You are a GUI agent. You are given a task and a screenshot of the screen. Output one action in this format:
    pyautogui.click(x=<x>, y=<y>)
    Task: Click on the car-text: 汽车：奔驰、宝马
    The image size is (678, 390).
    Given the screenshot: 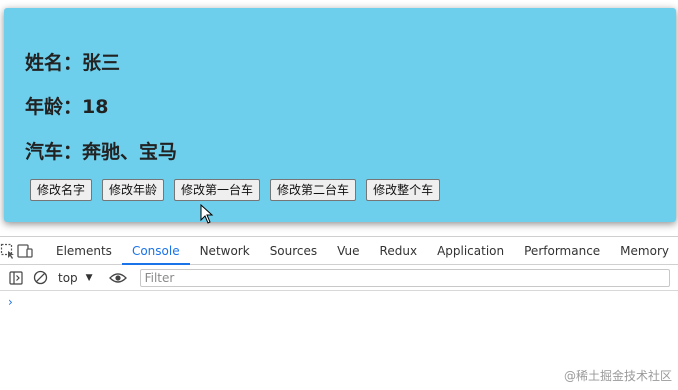 What is the action you would take?
    pyautogui.click(x=101, y=152)
    